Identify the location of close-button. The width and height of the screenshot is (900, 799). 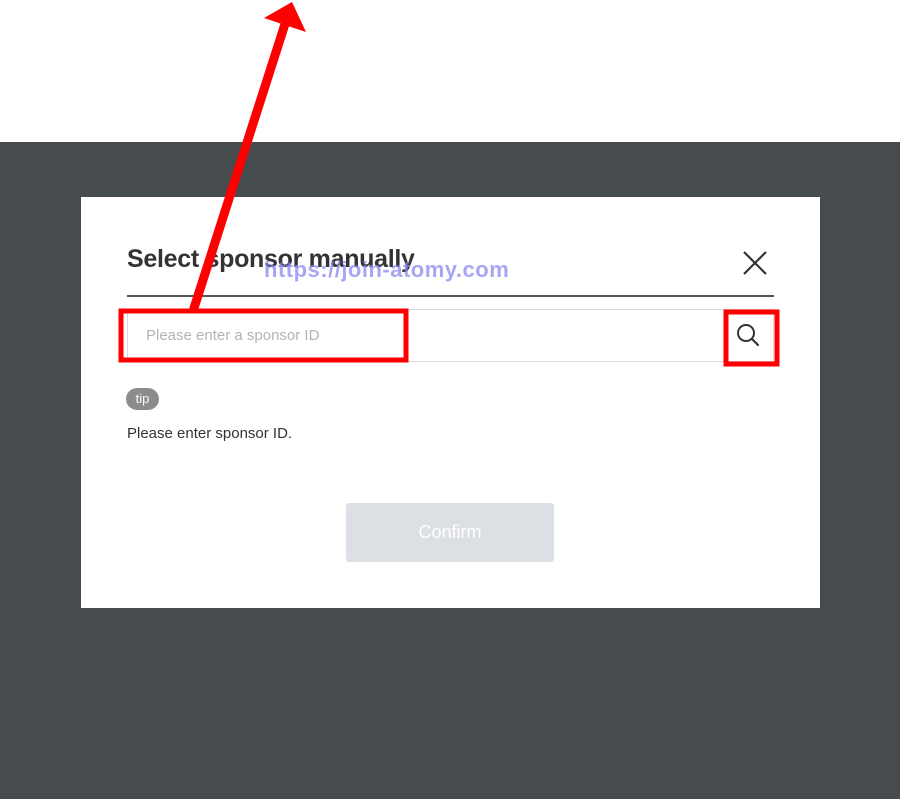
(755, 263).